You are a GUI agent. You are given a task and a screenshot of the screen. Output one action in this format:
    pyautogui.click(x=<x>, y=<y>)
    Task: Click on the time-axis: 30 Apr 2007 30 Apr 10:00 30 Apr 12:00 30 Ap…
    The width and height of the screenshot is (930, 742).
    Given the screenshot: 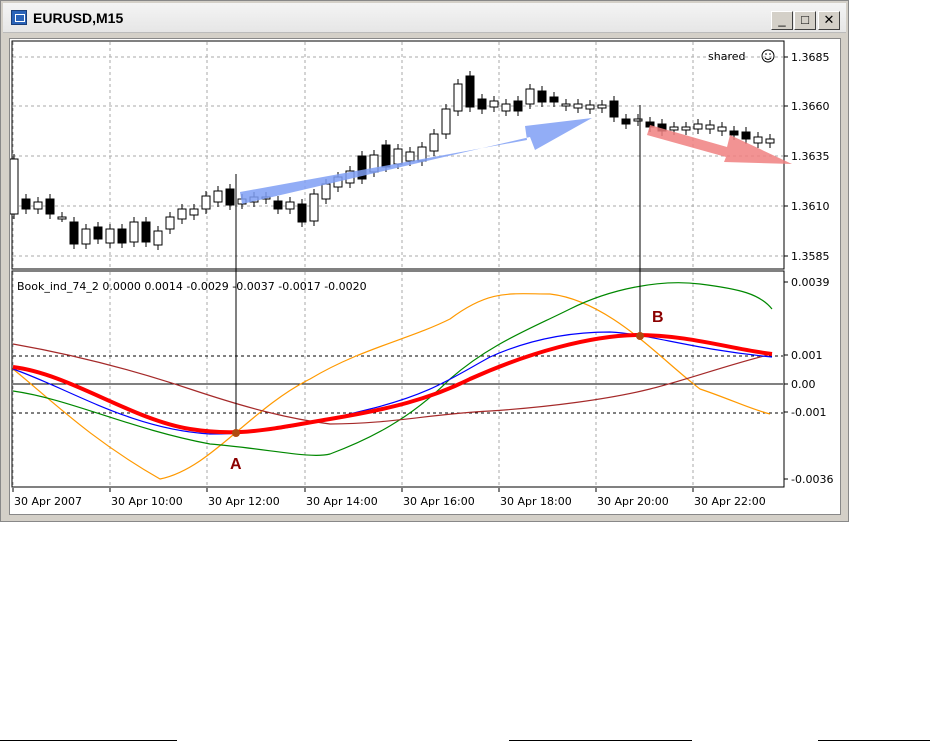 What is the action you would take?
    pyautogui.click(x=389, y=498)
    